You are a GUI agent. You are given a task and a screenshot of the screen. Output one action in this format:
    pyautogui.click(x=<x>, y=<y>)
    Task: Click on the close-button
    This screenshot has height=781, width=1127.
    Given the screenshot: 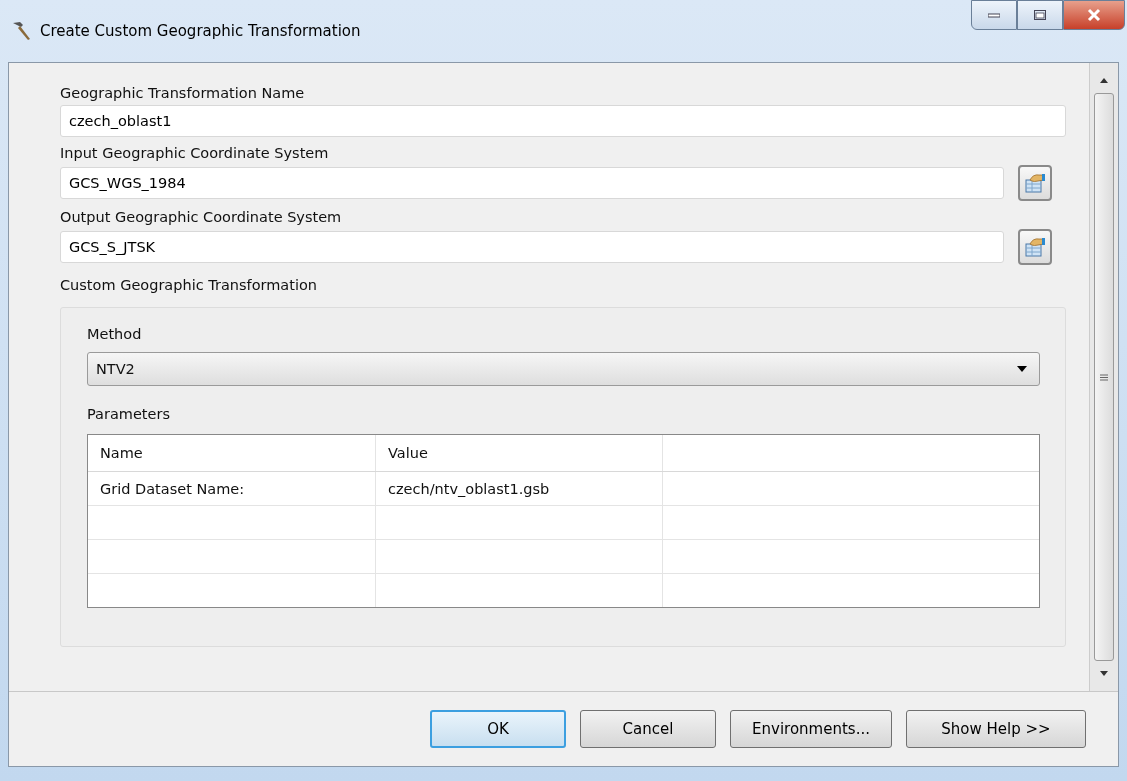 What is the action you would take?
    pyautogui.click(x=1094, y=15)
    